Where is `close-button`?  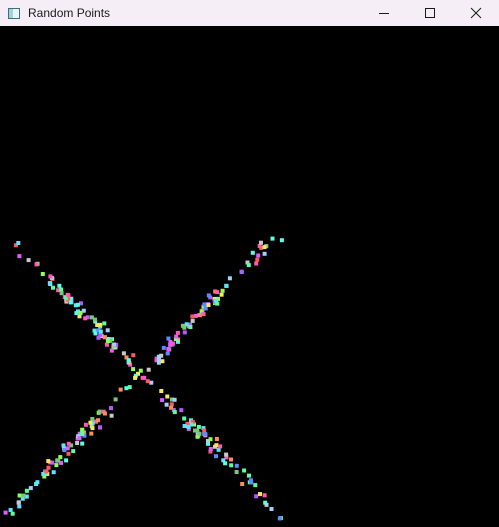
close-button is located at coordinates (476, 13).